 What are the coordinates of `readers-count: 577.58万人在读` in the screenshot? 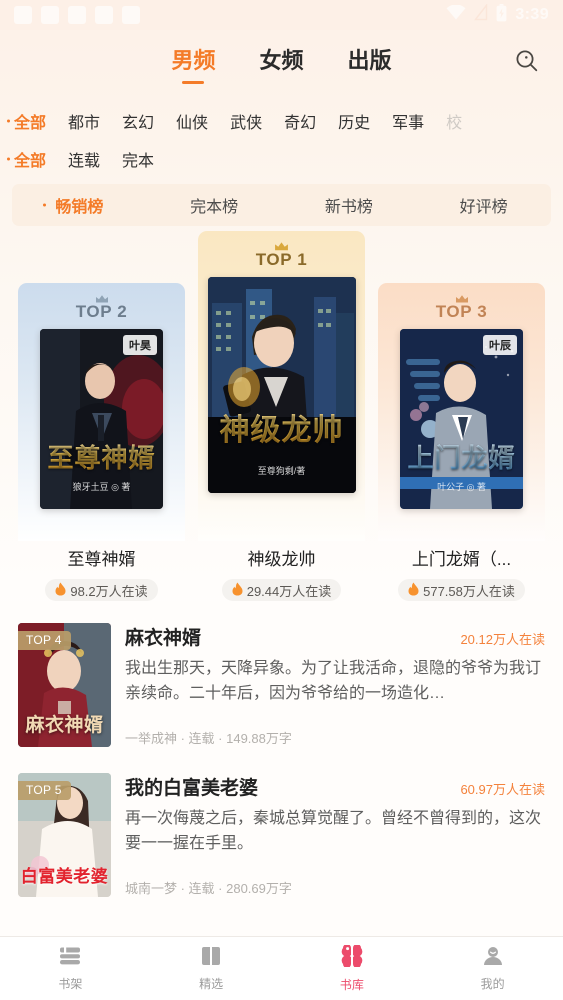 It's located at (469, 591).